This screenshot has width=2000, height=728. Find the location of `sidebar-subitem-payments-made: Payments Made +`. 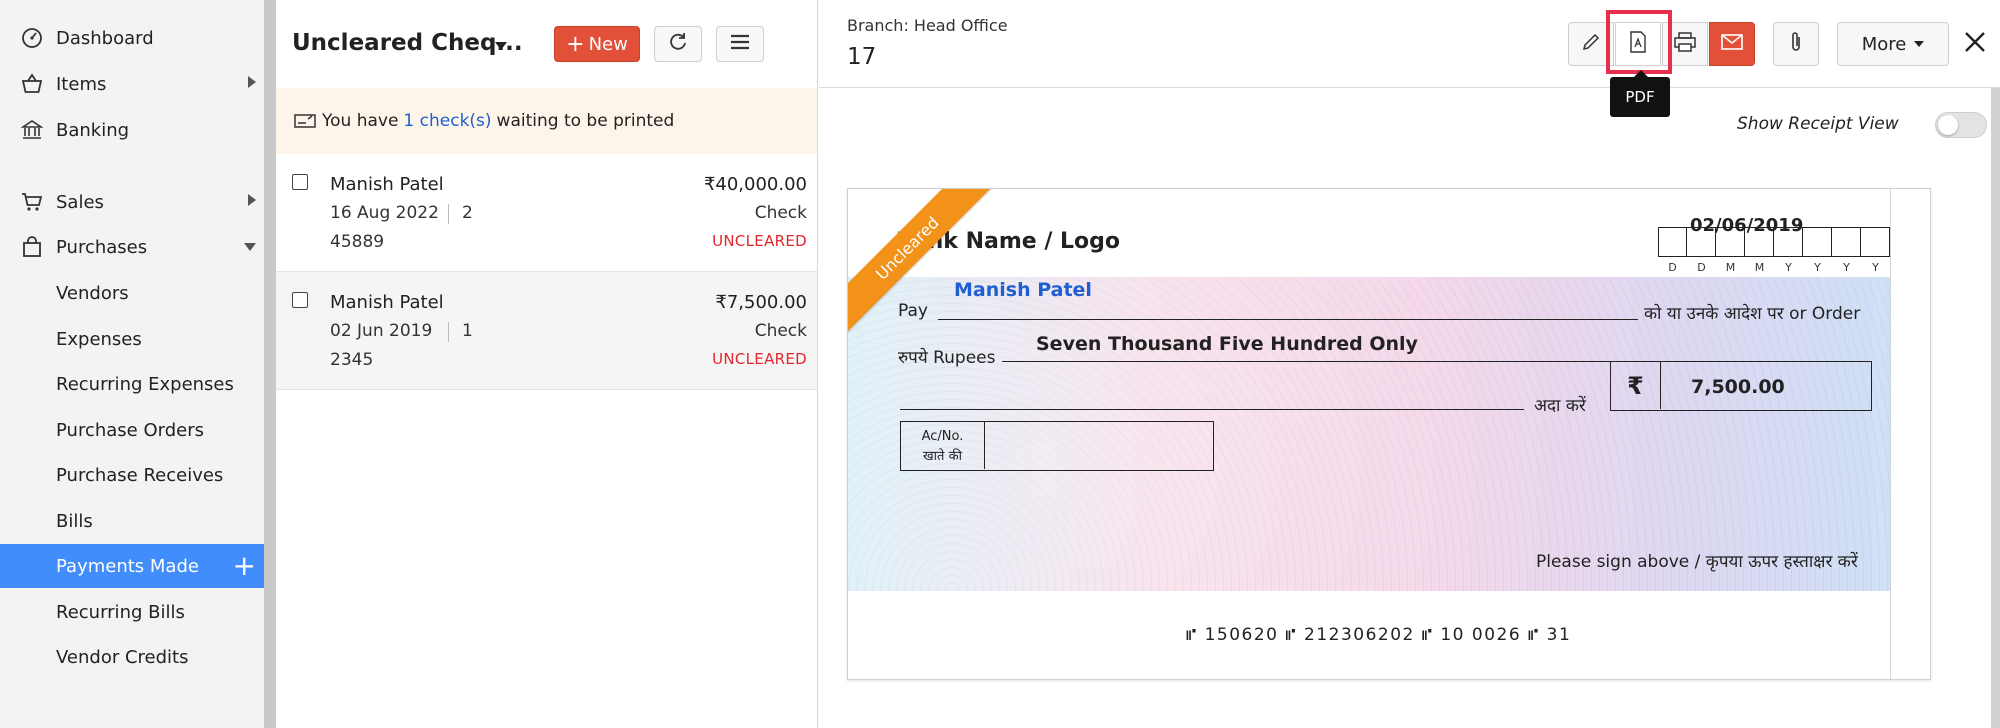

sidebar-subitem-payments-made: Payments Made + is located at coordinates (132, 566).